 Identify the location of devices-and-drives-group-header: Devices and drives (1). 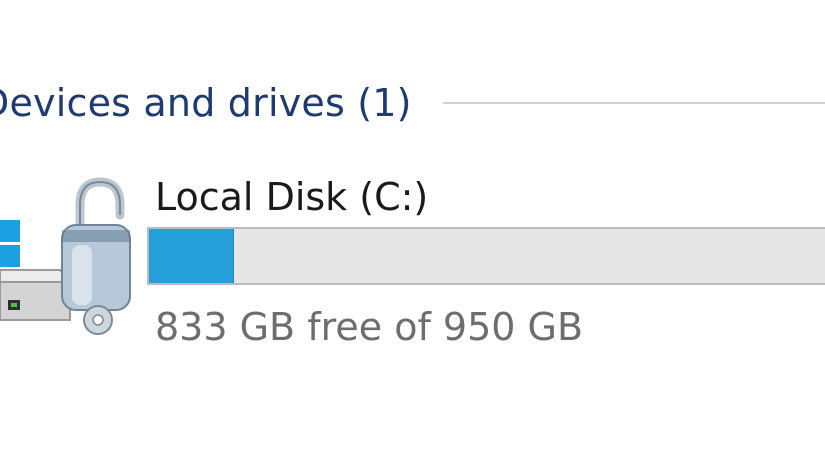
(412, 105).